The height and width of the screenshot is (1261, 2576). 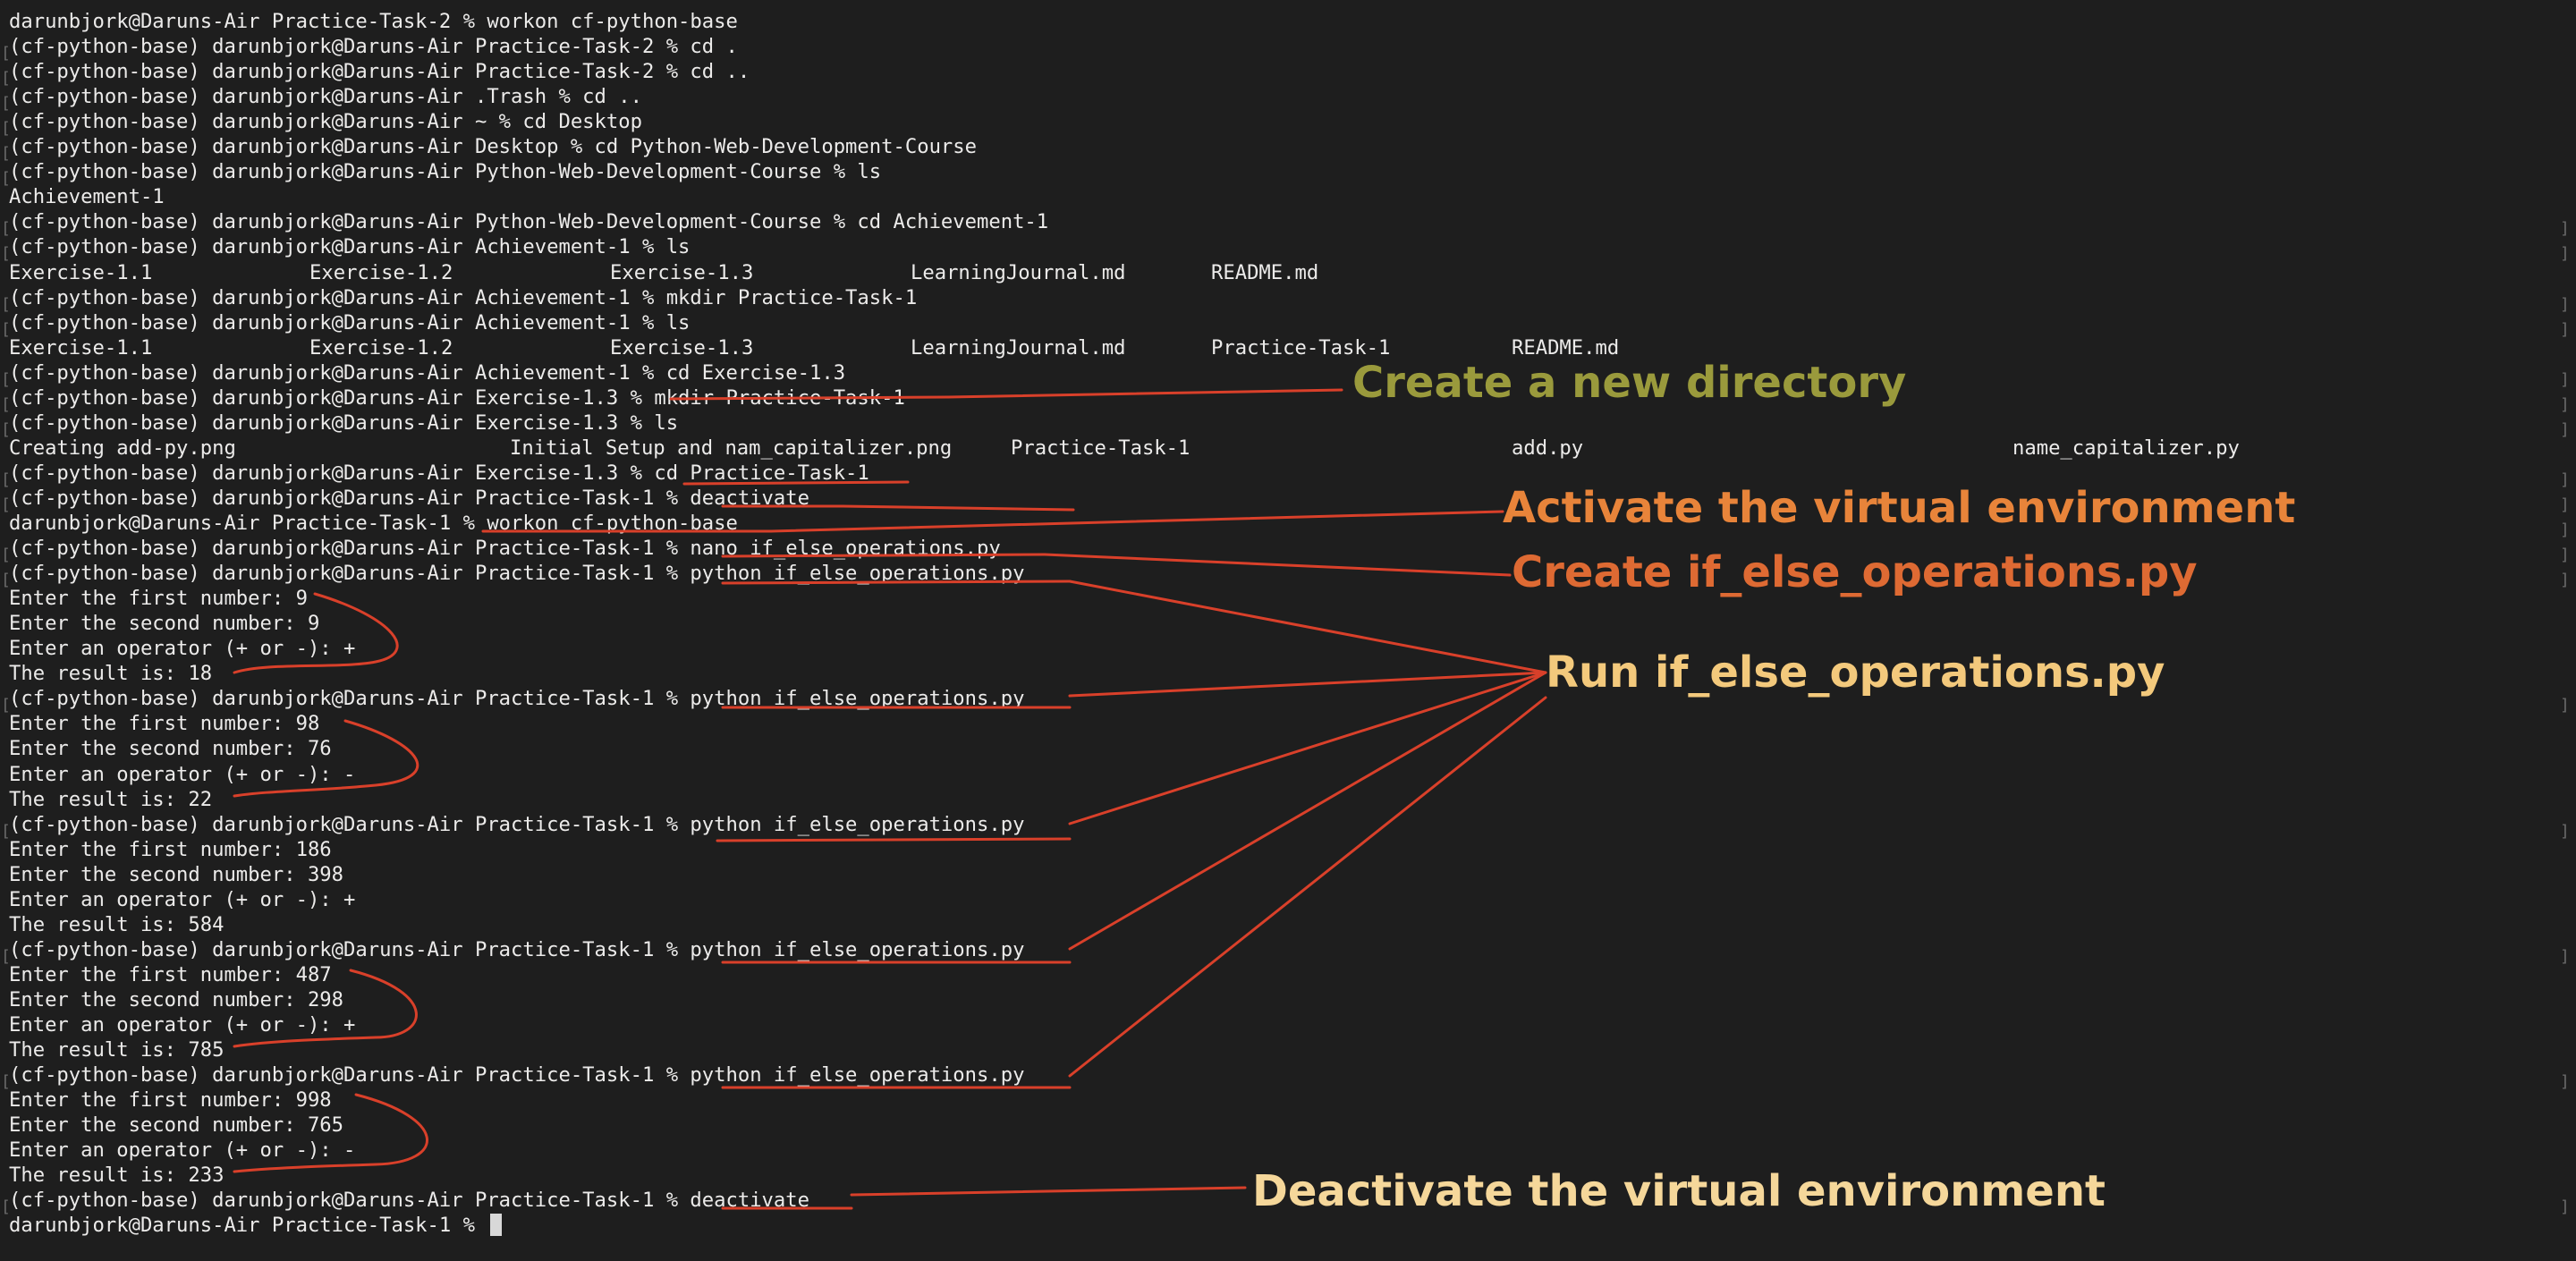 What do you see at coordinates (1855, 672) in the screenshot?
I see `annotation-run-file: Run if_else_operations.py` at bounding box center [1855, 672].